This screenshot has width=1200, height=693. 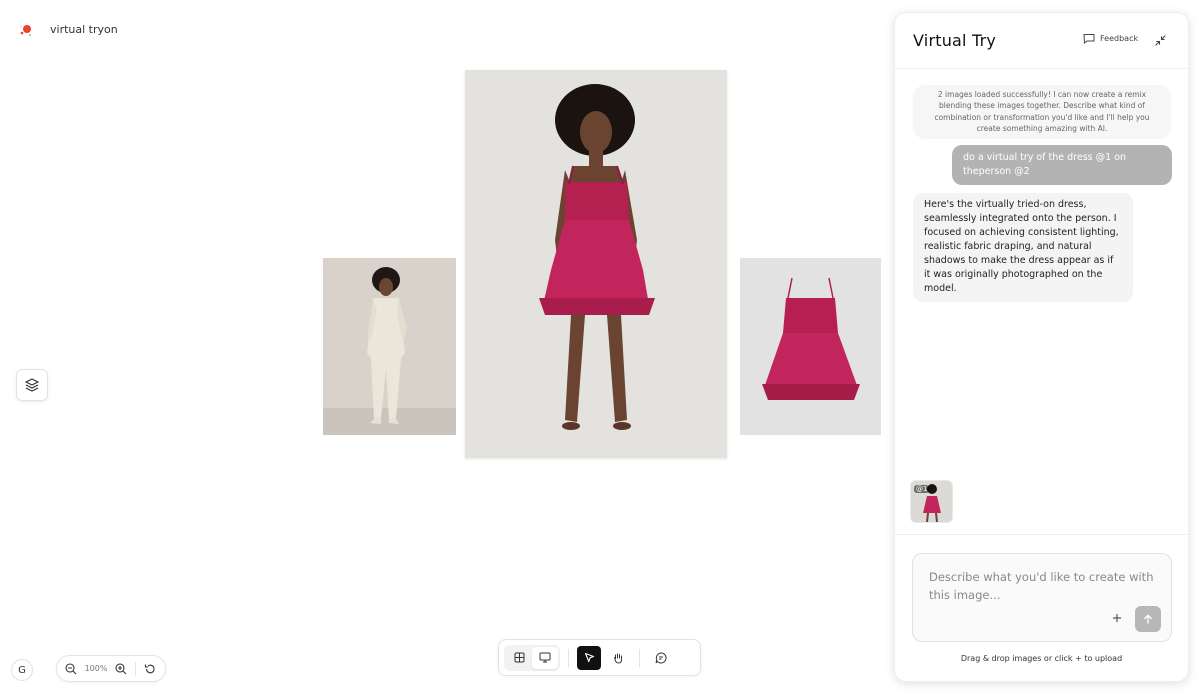 I want to click on panel-title: Virtual Try, so click(x=955, y=40).